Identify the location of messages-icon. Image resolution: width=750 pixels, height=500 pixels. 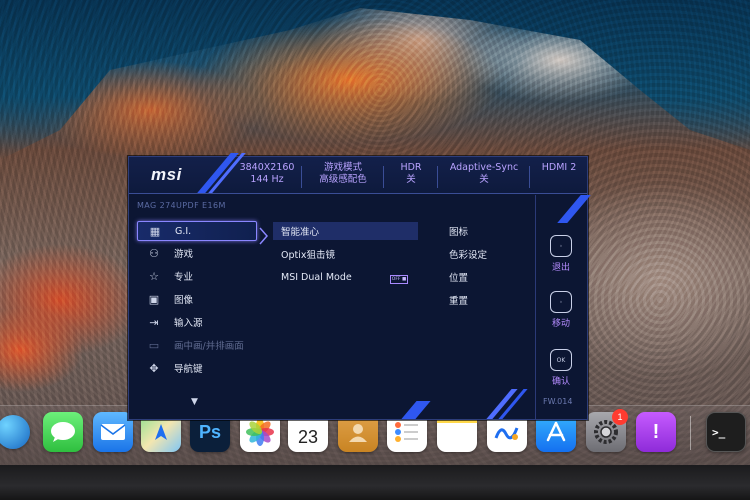
(63, 432).